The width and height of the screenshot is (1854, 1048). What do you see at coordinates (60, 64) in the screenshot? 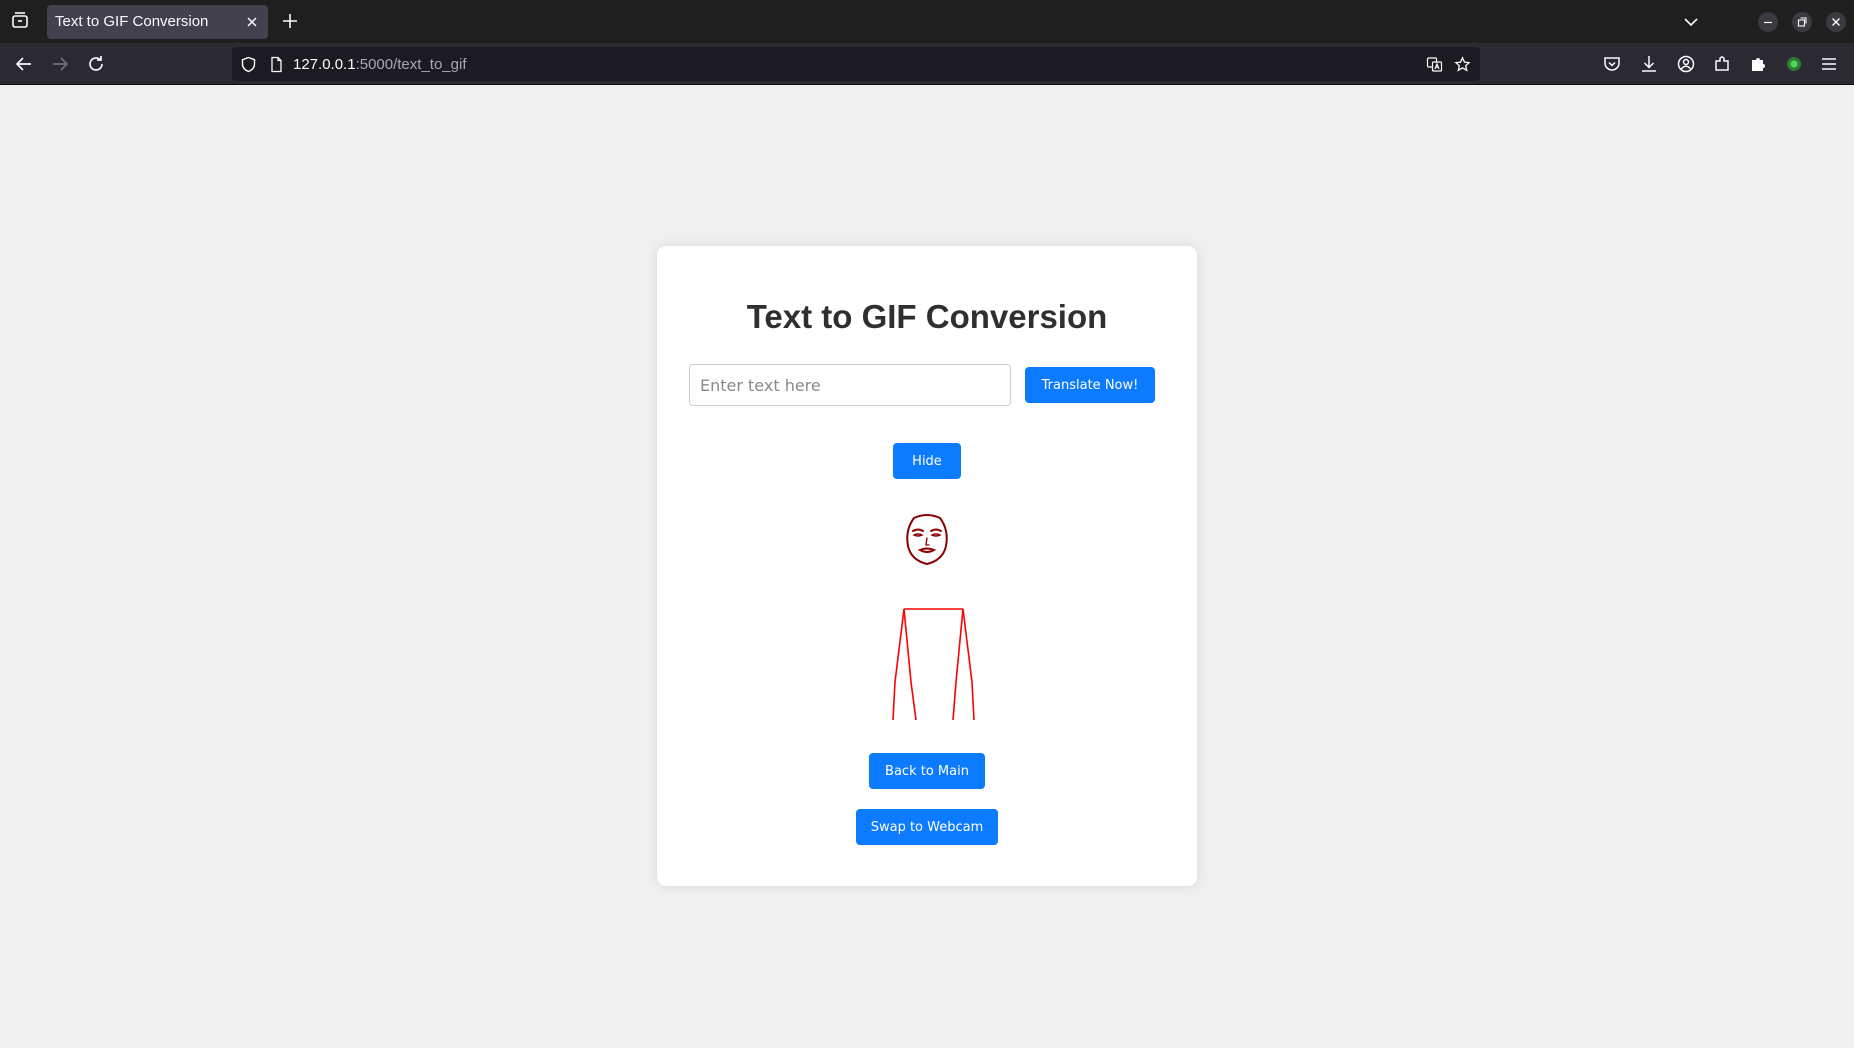
I see `forward-arrow-icon` at bounding box center [60, 64].